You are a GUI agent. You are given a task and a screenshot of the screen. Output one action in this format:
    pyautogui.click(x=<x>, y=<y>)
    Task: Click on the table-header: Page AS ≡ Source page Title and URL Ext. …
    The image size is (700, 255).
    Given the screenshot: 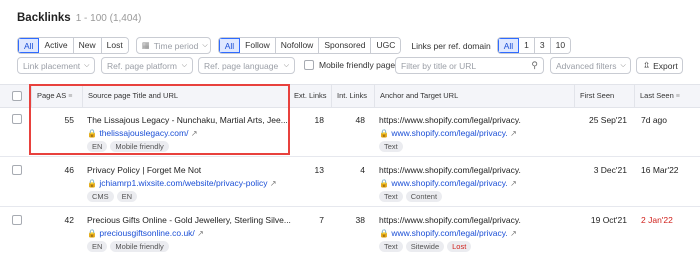 What is the action you would take?
    pyautogui.click(x=350, y=96)
    